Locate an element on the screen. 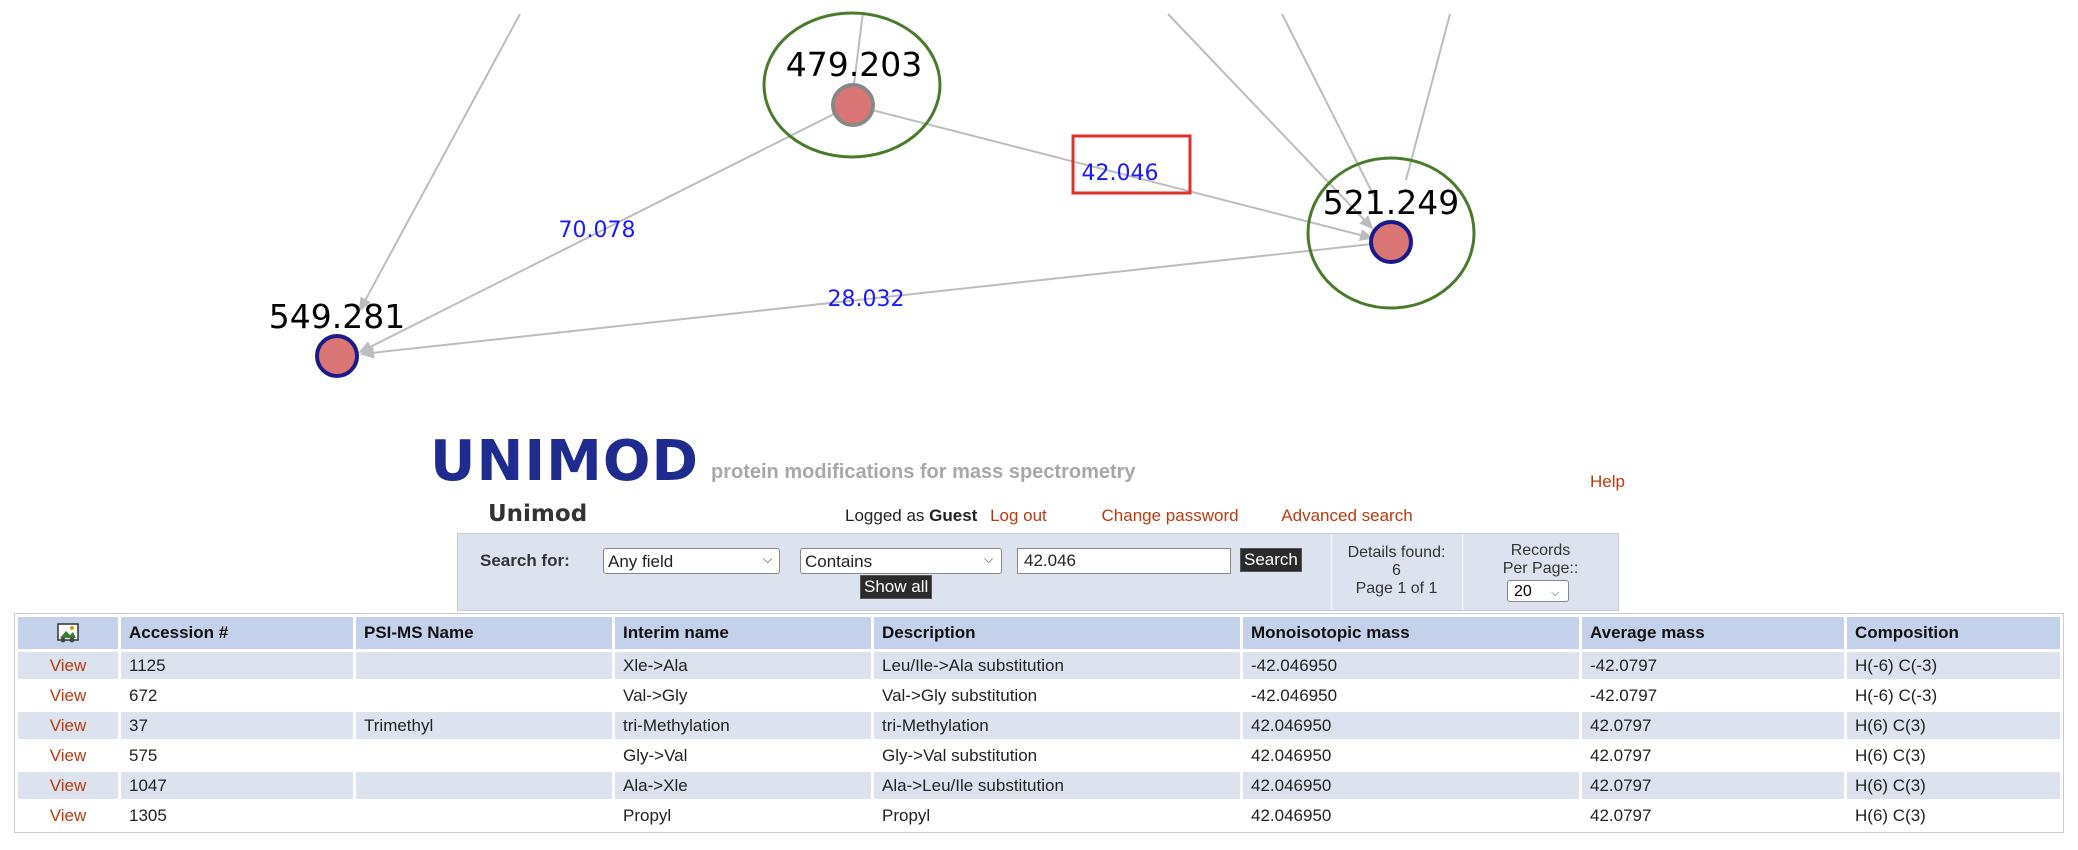 Image resolution: width=2078 pixels, height=850 pixels. edge-label: 28.032 is located at coordinates (866, 299).